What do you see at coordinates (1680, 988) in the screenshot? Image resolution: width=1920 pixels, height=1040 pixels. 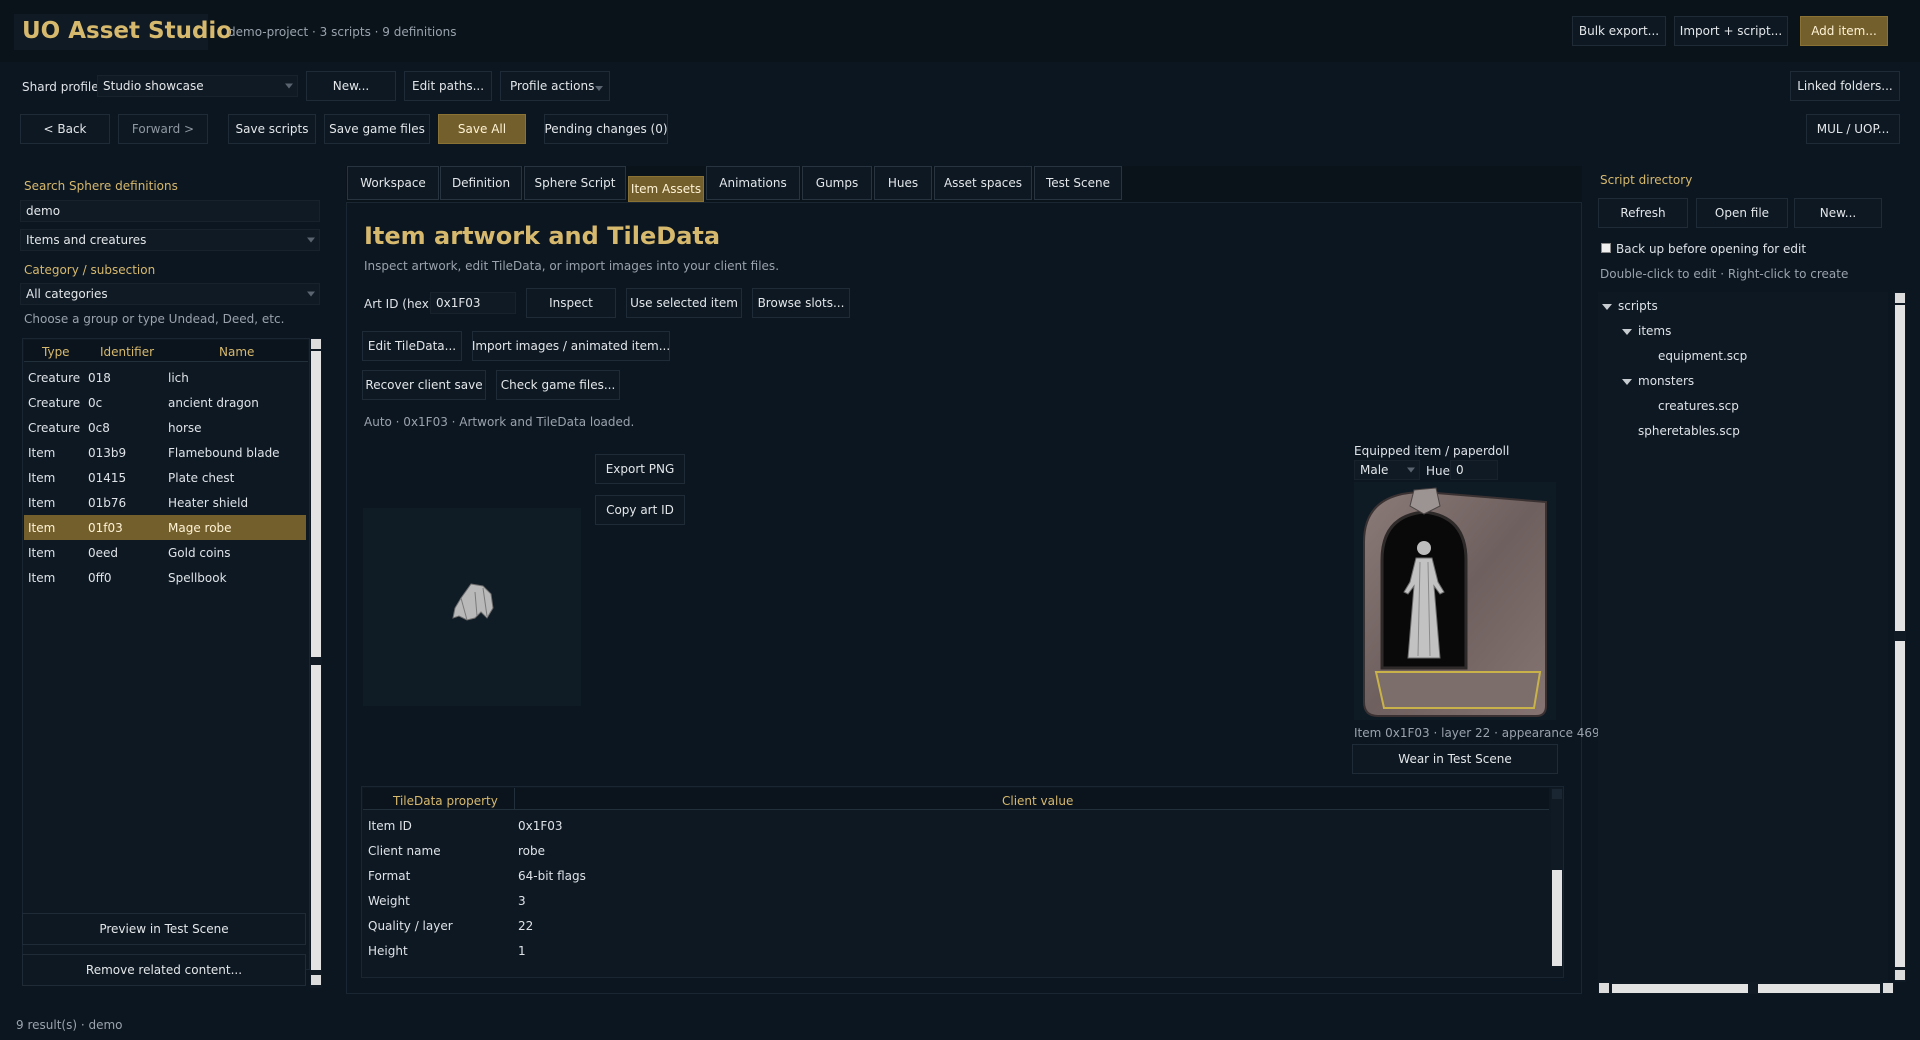 I see `script-tree-hscroll-thumb` at bounding box center [1680, 988].